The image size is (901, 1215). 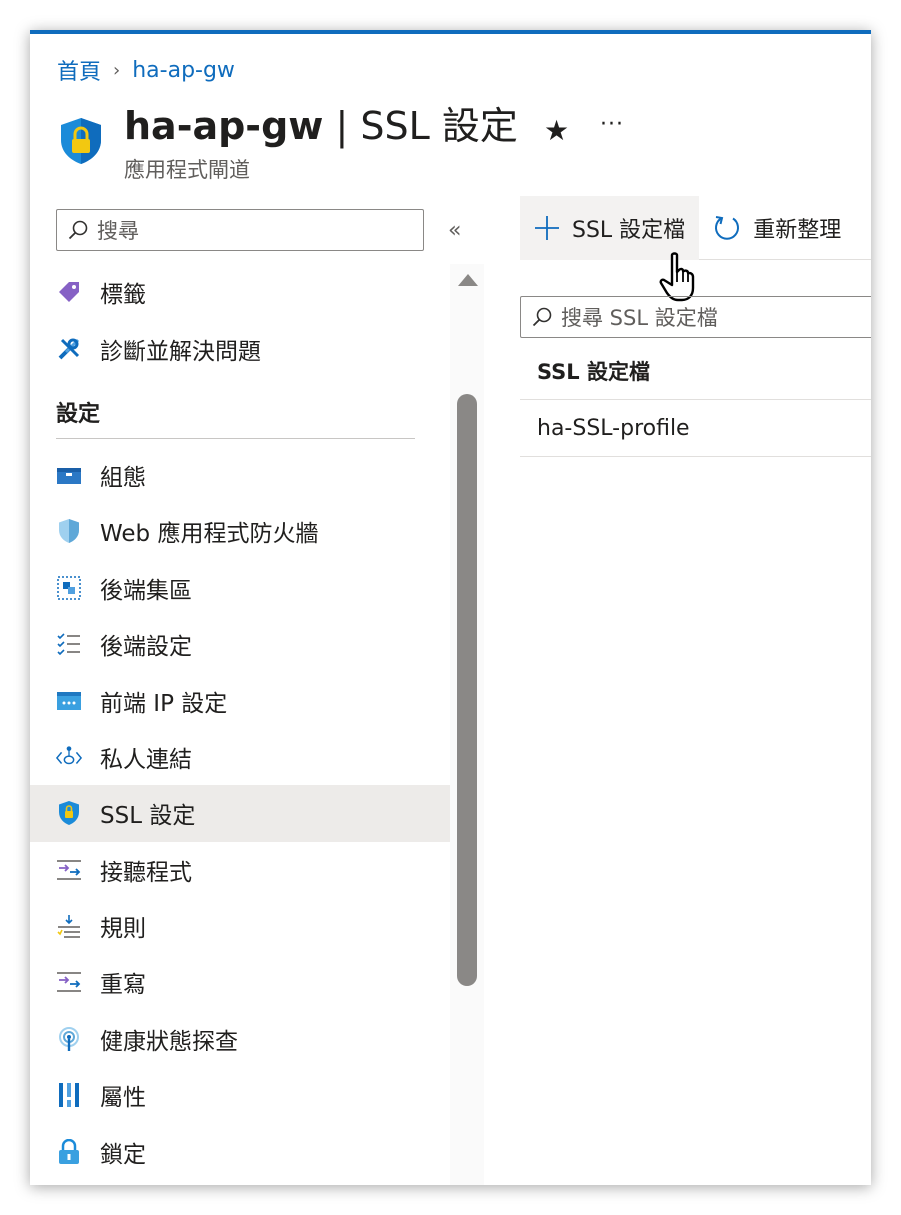 I want to click on ssl-profile-search-placeholder: 搜尋 SSL 設定檔, so click(x=639, y=318).